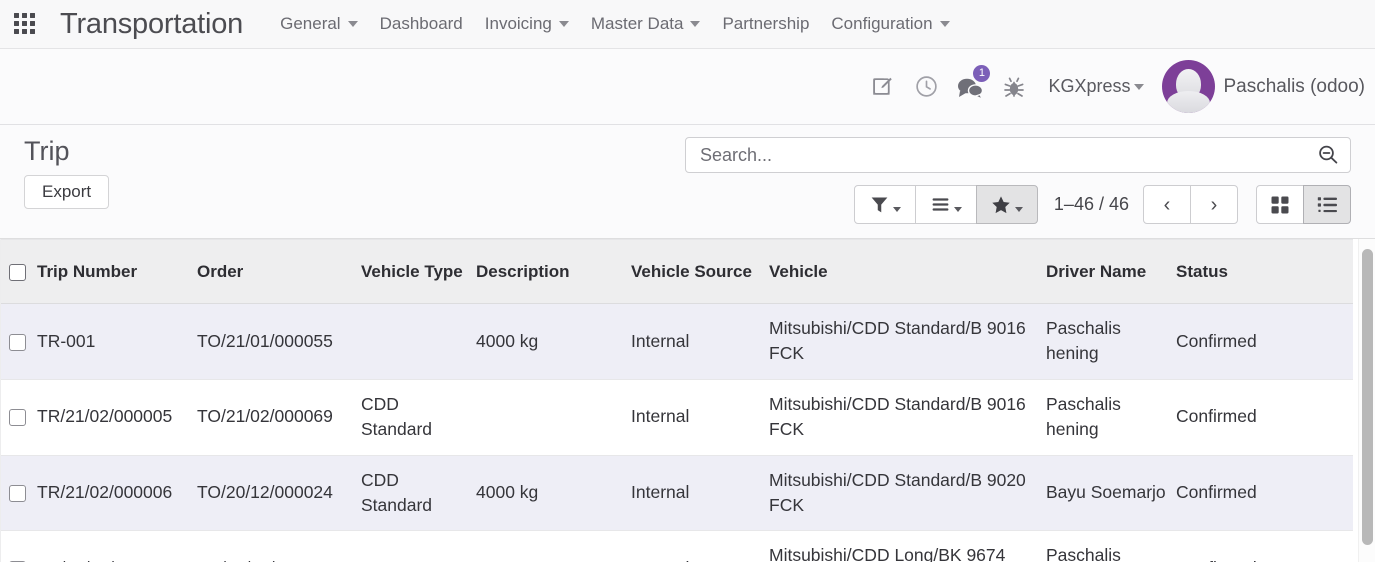 Image resolution: width=1375 pixels, height=562 pixels. I want to click on cell-vehicle-type, so click(418, 341).